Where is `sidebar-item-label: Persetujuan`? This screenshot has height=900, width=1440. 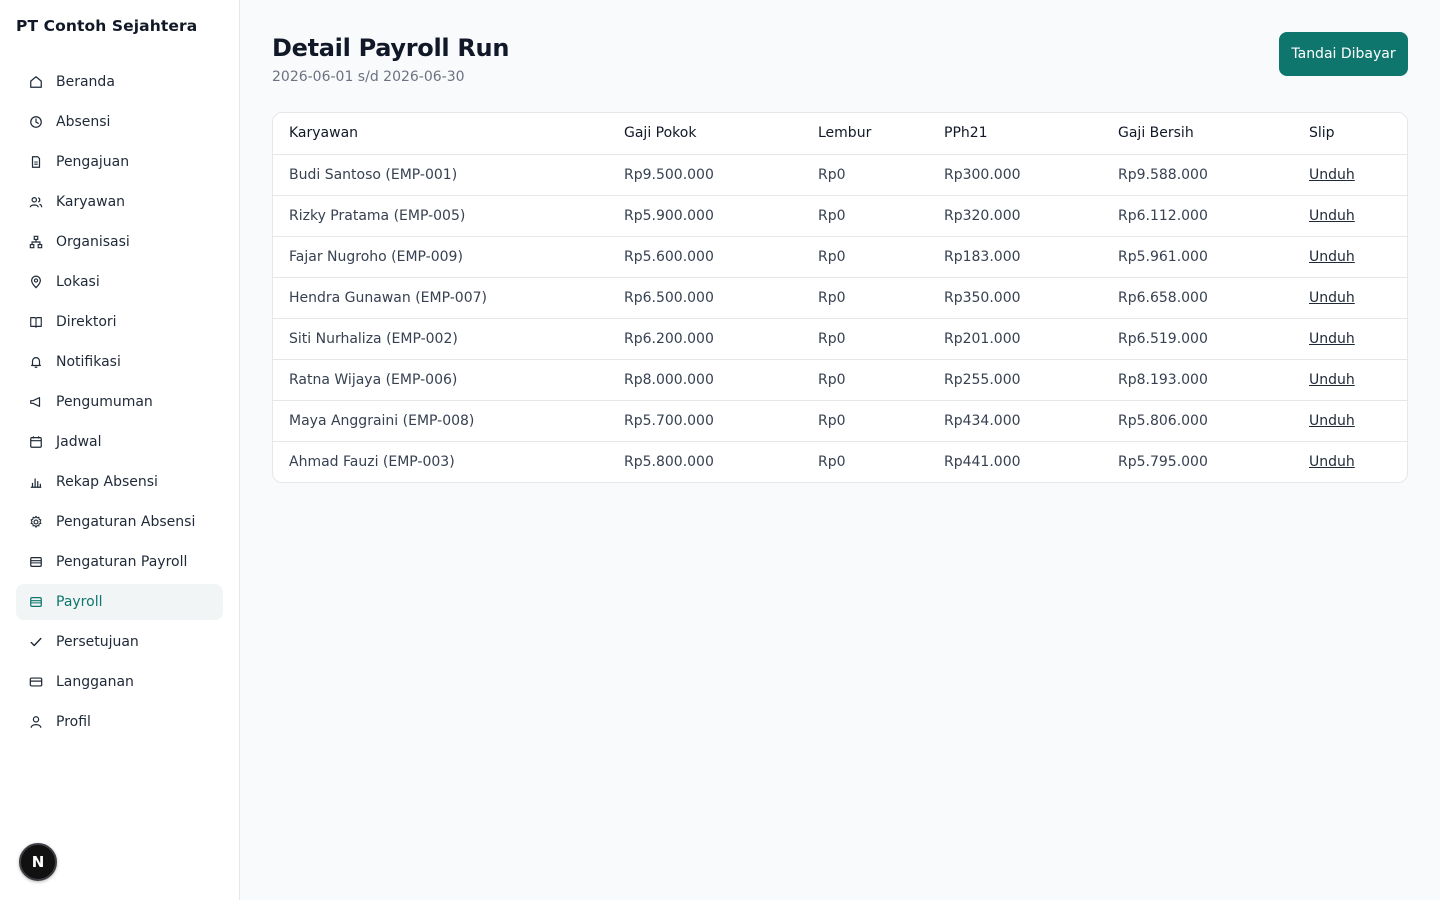
sidebar-item-label: Persetujuan is located at coordinates (97, 642).